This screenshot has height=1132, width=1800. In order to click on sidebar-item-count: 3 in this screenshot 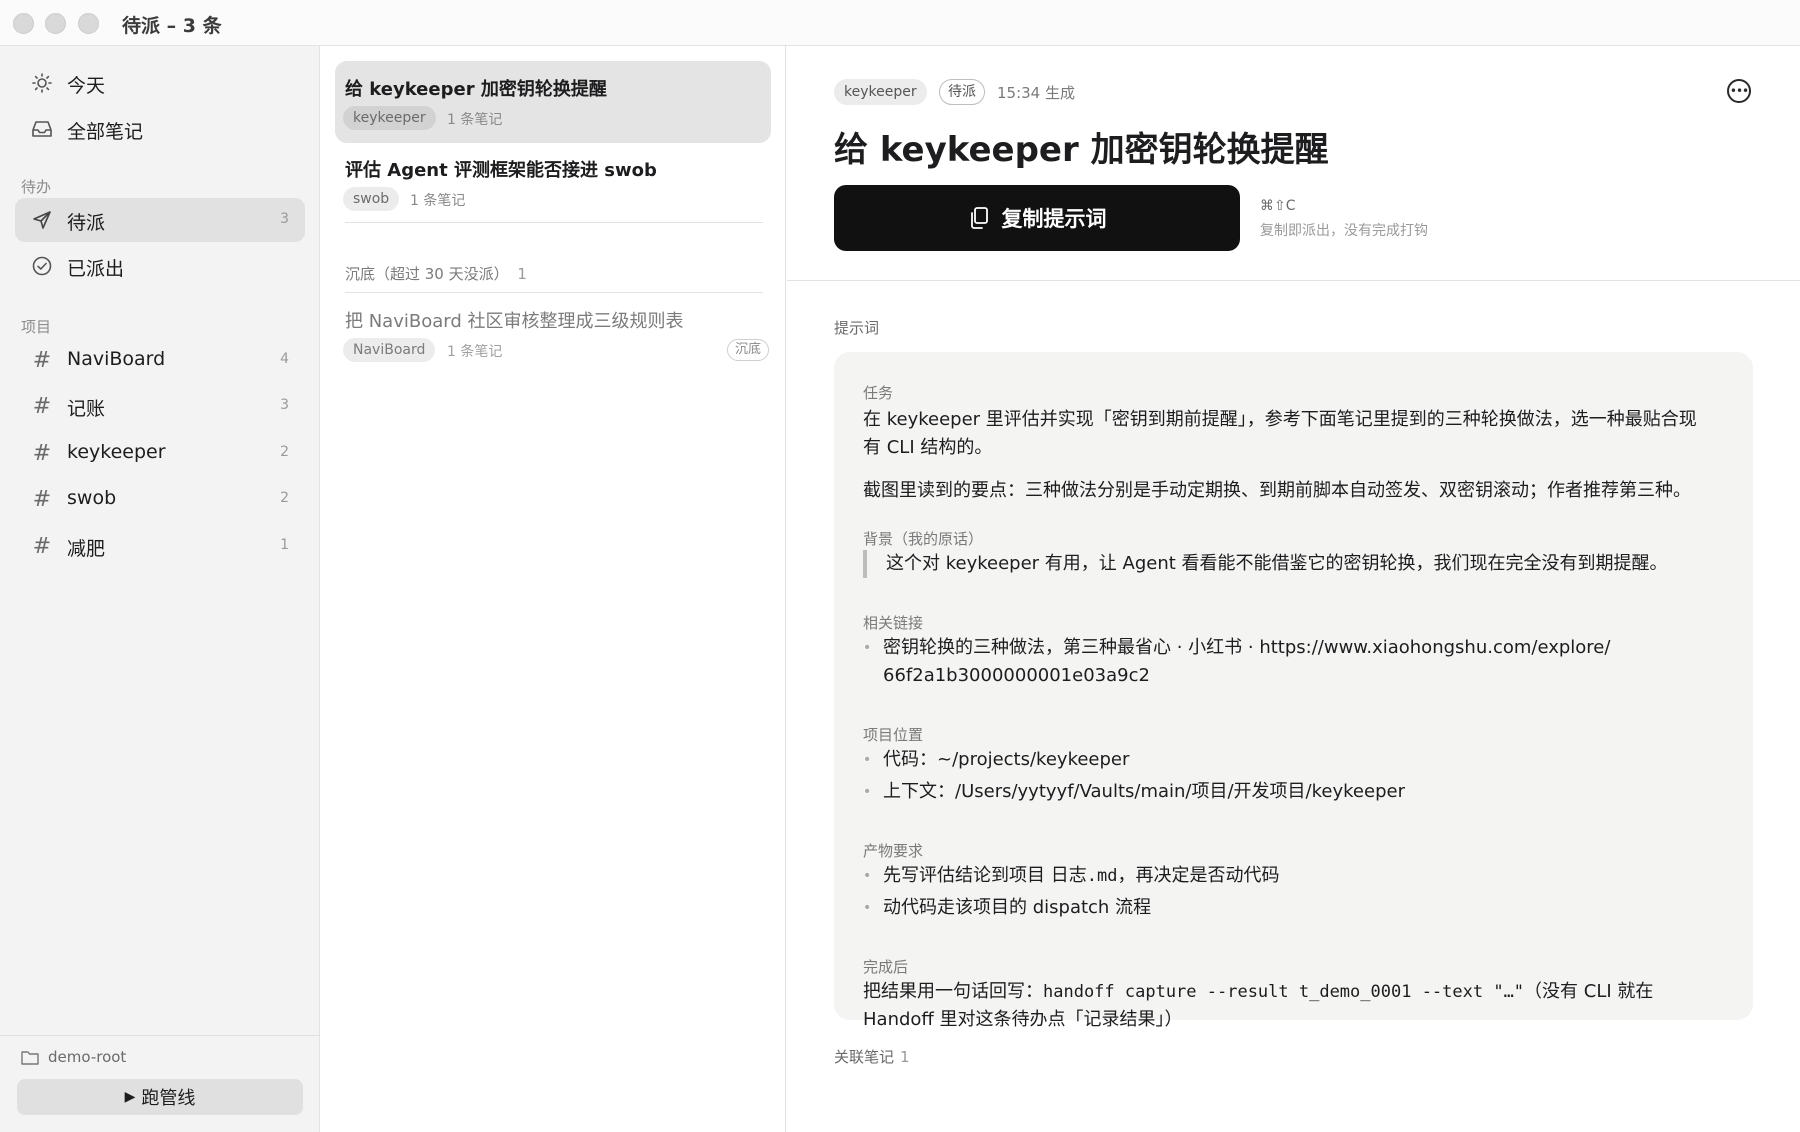, I will do `click(284, 219)`.